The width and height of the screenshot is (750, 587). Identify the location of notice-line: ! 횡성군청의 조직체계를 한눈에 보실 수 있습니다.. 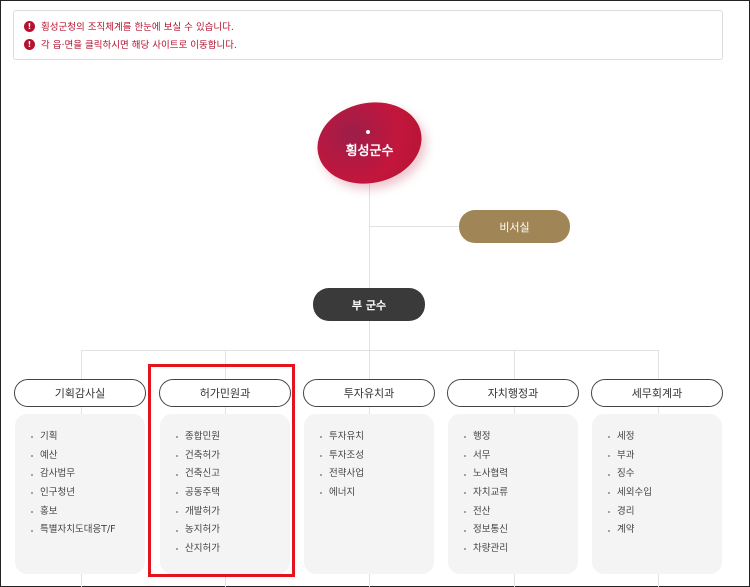
(368, 26).